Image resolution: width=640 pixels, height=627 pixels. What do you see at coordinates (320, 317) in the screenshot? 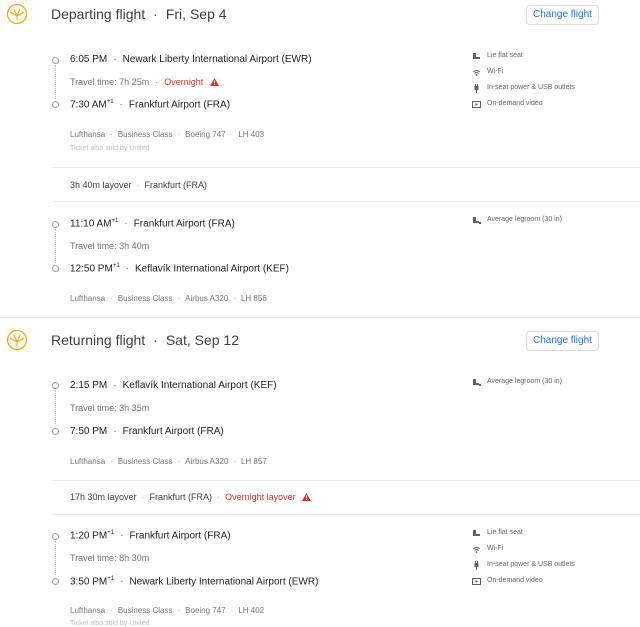
I see `section-divider` at bounding box center [320, 317].